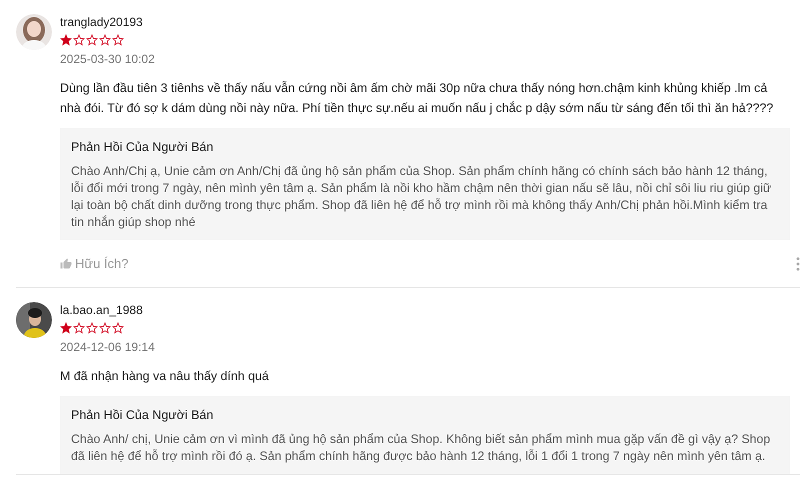 The height and width of the screenshot is (480, 800). I want to click on reply-text: Chào Anh/ chị, Unie cảm ơn vì mình đã ủng hộ sản phẩm của Shop. Không biết sản phẩm mình mua gặp vấn đề gì vậy ạ? Shop đã liên hệ để hỗ trợ mình rồi đó ạ. Sản phẩm chính hãng được bảo hành 12 tháng, lỗi 1 đổi 1 trong 7 ngày nên mình yên tâm ạ., so click(421, 448).